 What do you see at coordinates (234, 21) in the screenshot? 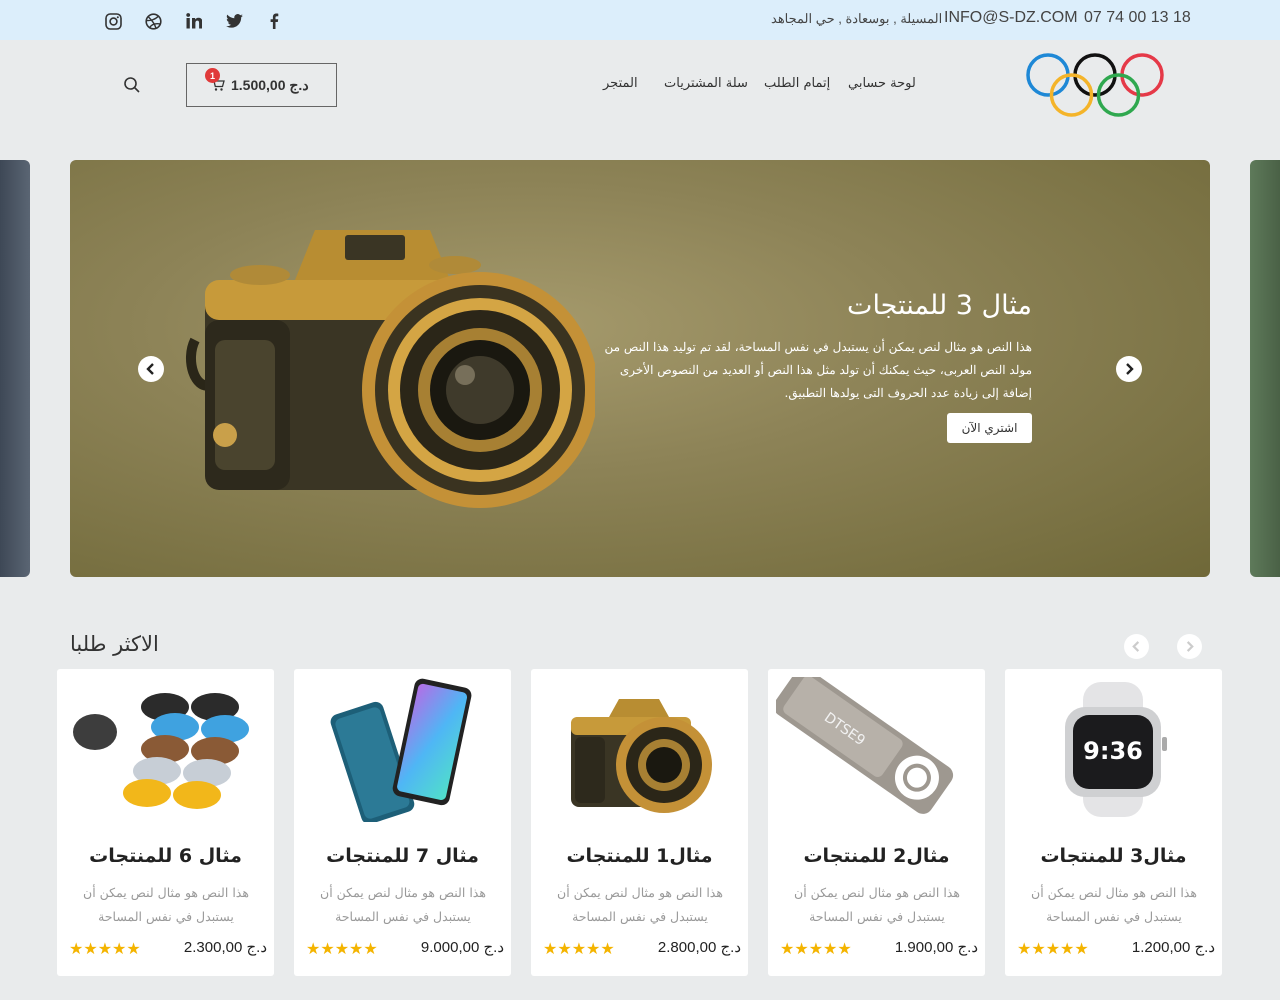
I see `twitter-icon` at bounding box center [234, 21].